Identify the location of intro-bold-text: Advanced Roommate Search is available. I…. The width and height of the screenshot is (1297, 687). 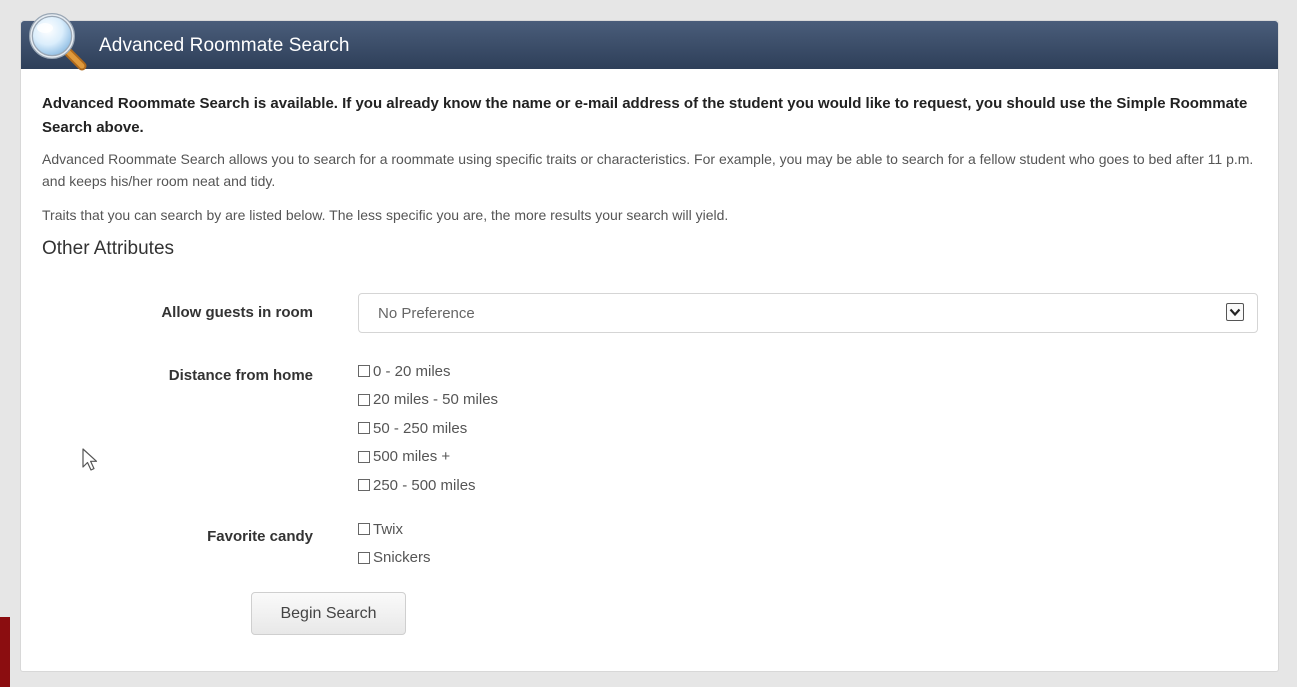
(645, 115).